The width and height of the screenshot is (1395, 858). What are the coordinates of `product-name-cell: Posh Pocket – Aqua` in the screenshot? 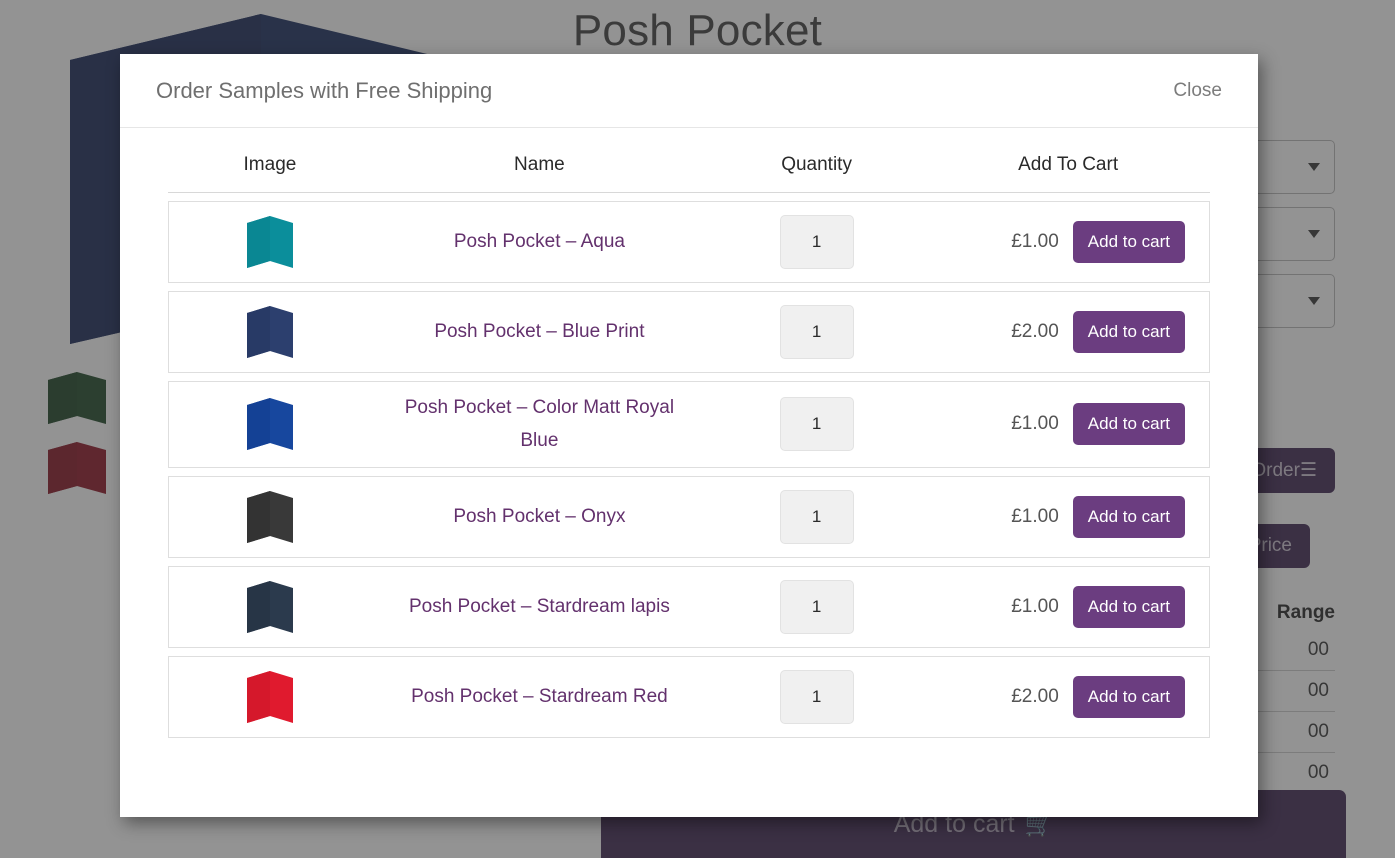 It's located at (539, 242).